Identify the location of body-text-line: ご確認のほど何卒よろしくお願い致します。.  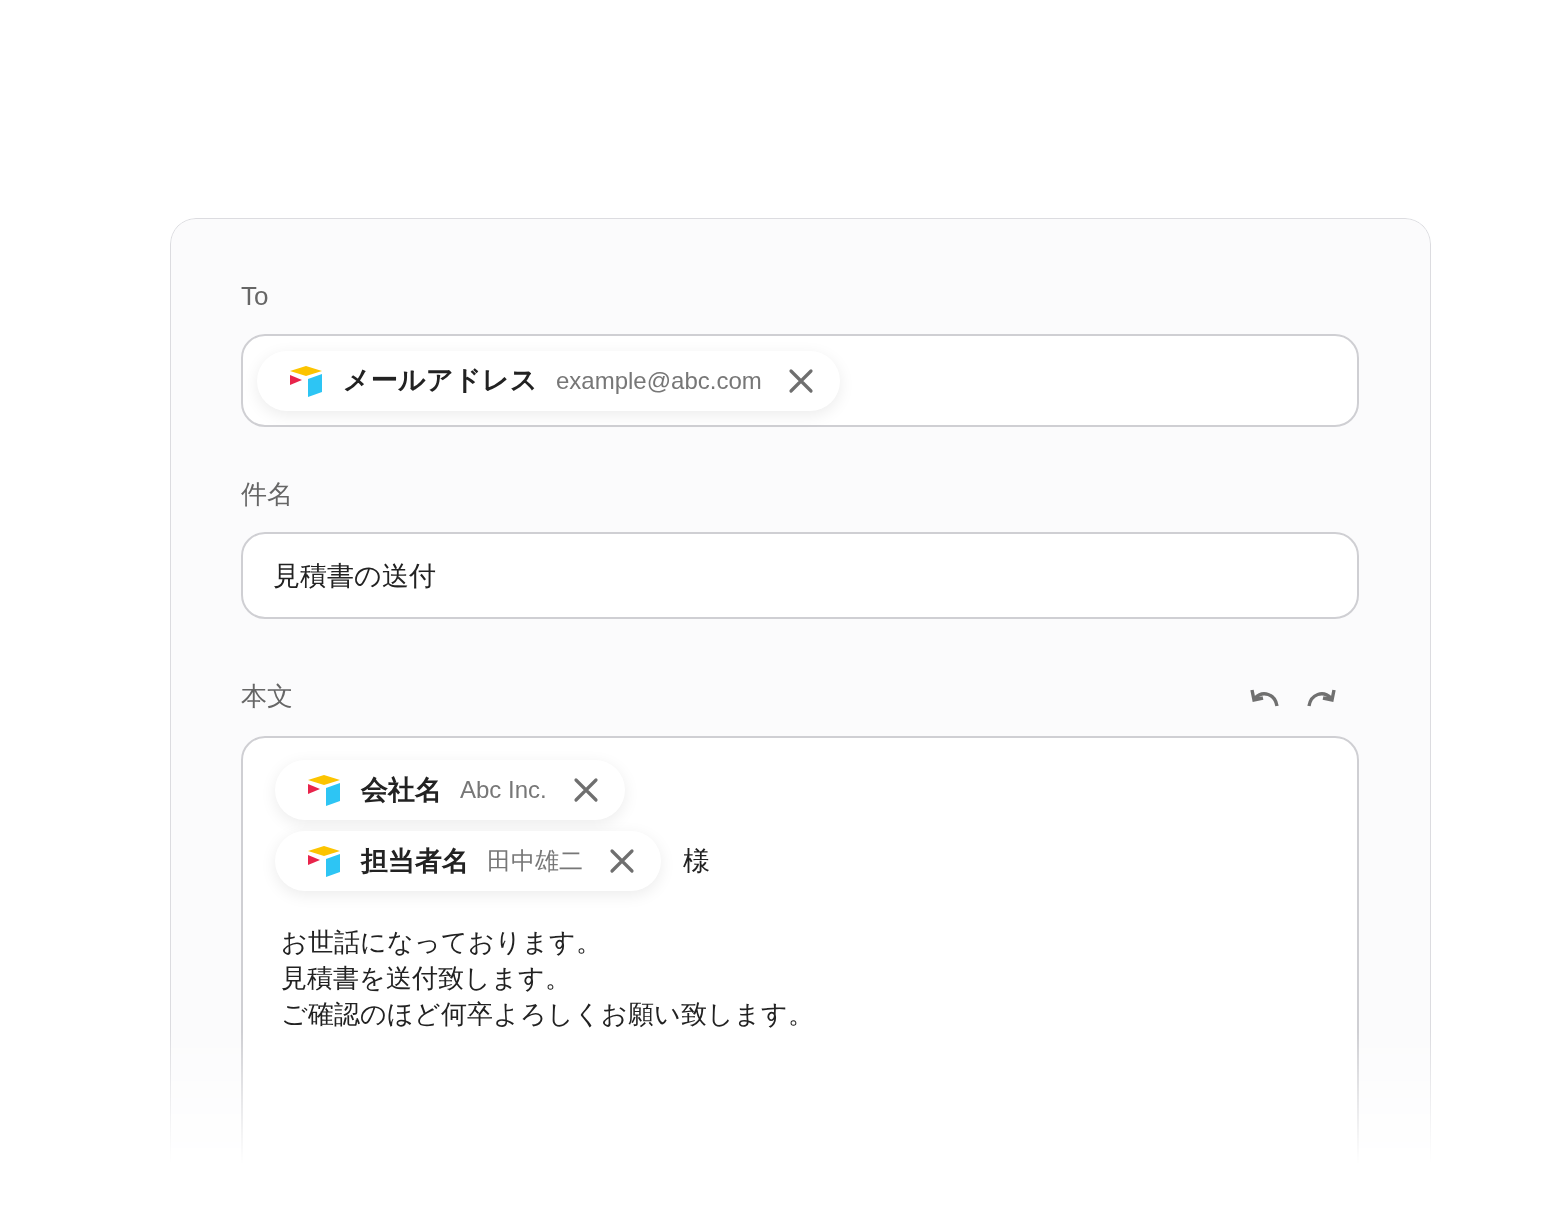
(548, 1014).